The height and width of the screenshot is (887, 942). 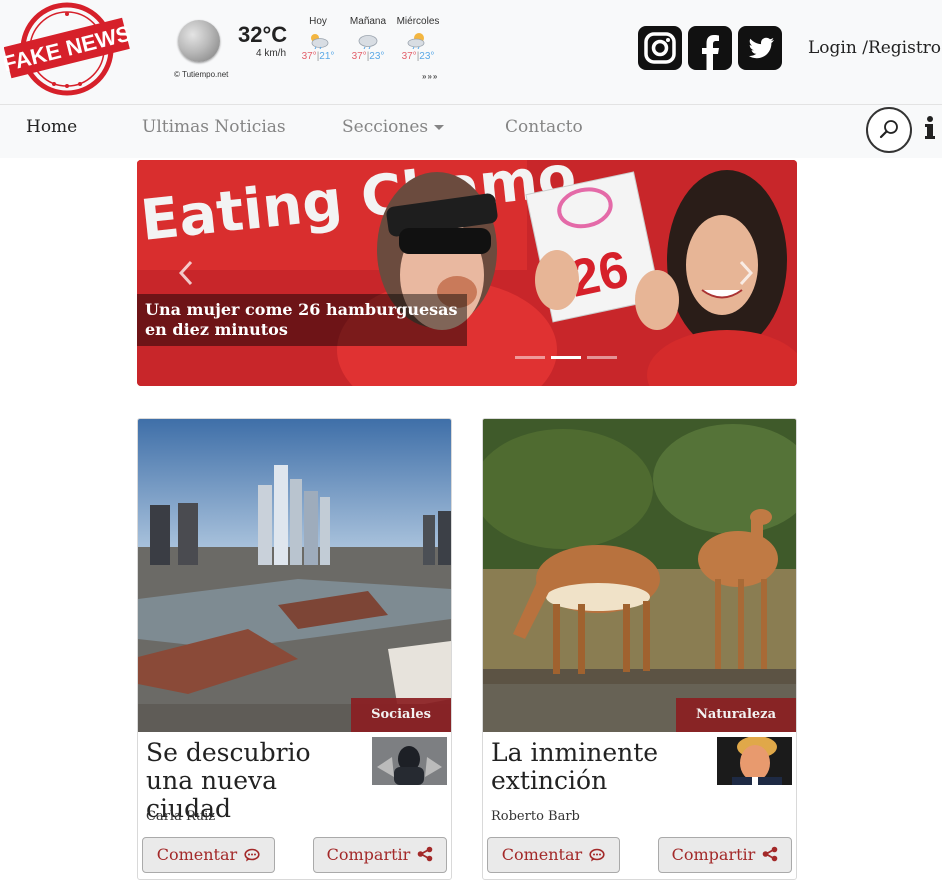 What do you see at coordinates (832, 48) in the screenshot?
I see `login-link: Login` at bounding box center [832, 48].